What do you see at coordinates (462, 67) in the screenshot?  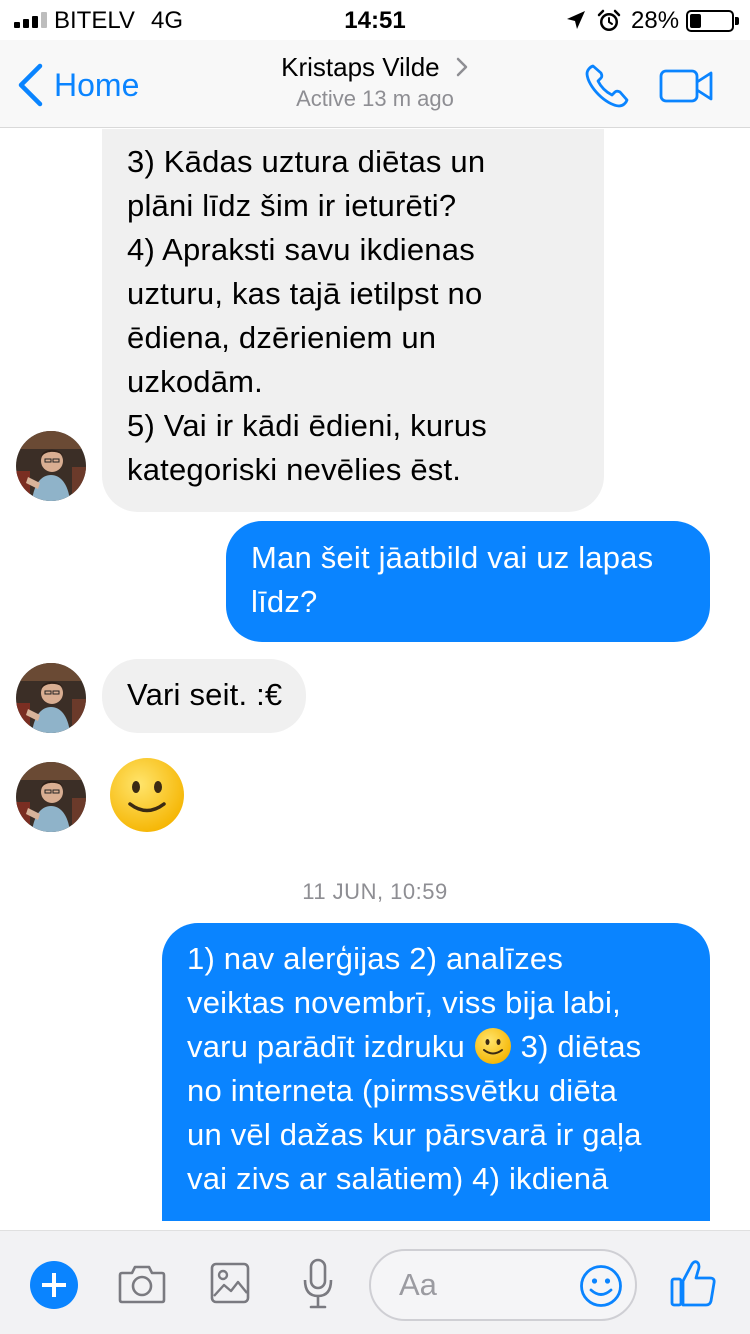 I see `chevron-right-icon` at bounding box center [462, 67].